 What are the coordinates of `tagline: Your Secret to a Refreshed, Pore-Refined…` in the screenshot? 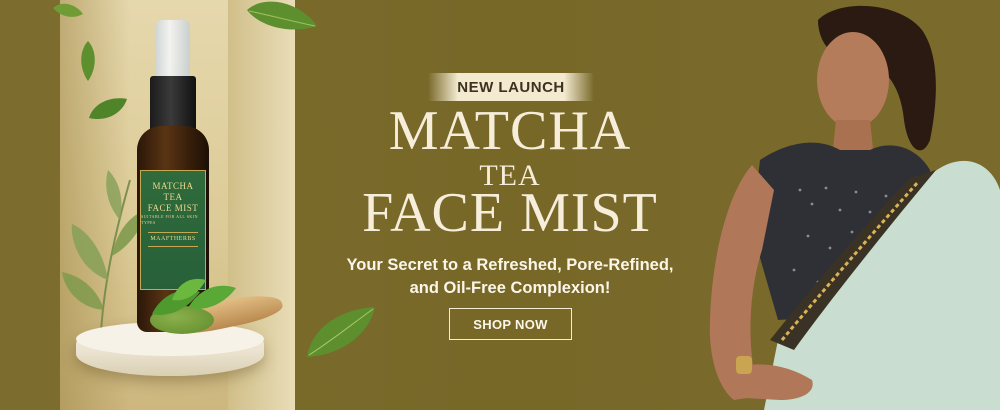 It's located at (510, 277).